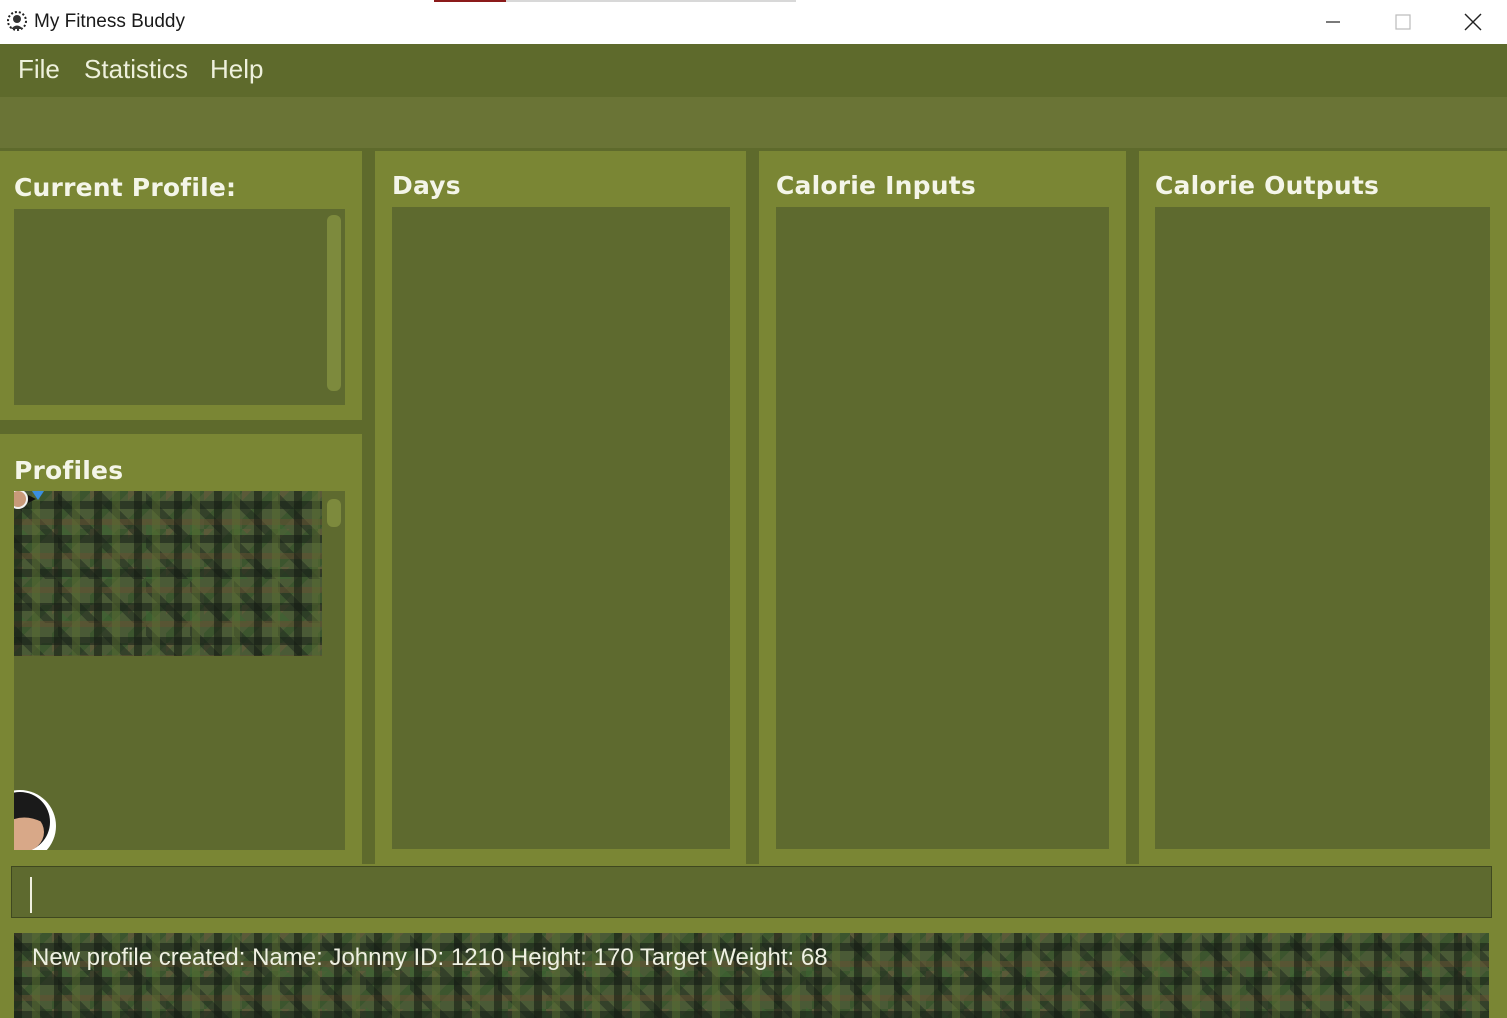  What do you see at coordinates (426, 185) in the screenshot?
I see `days-title: Days` at bounding box center [426, 185].